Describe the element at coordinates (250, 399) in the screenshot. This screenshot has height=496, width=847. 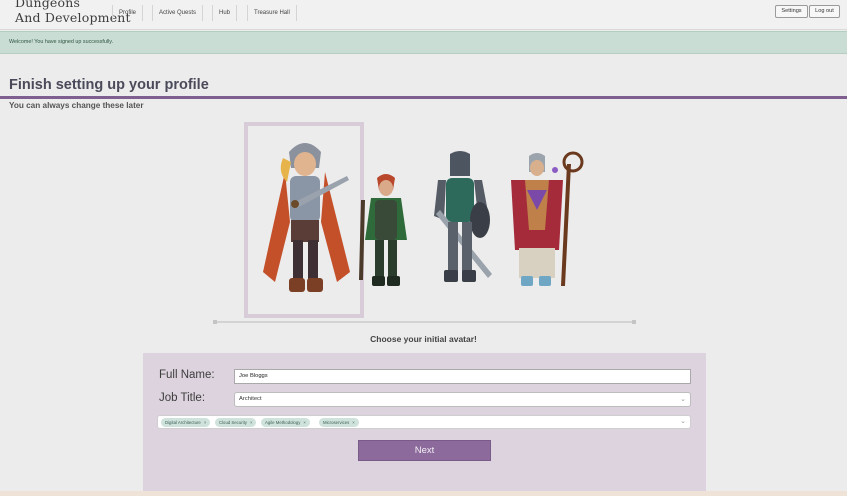
I see `job-title-value: Architect` at that location.